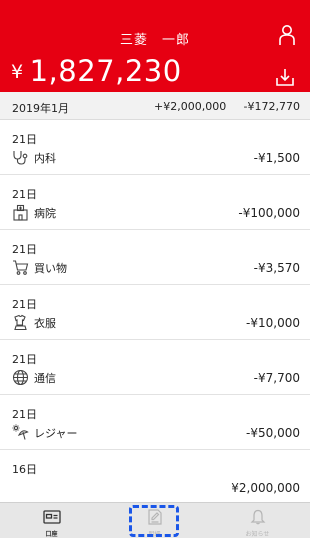 The width and height of the screenshot is (320, 538). What do you see at coordinates (285, 77) in the screenshot?
I see `download-icon` at bounding box center [285, 77].